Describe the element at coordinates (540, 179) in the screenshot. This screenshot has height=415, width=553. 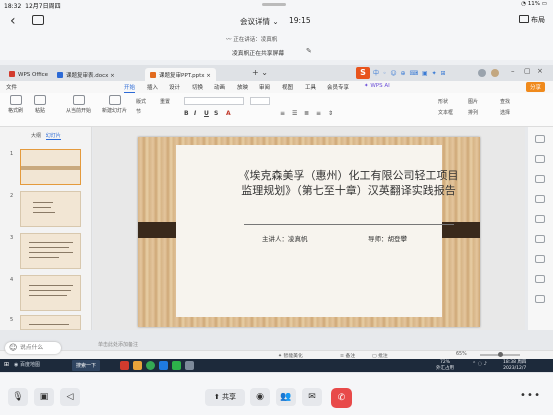
I see `design-icon` at that location.